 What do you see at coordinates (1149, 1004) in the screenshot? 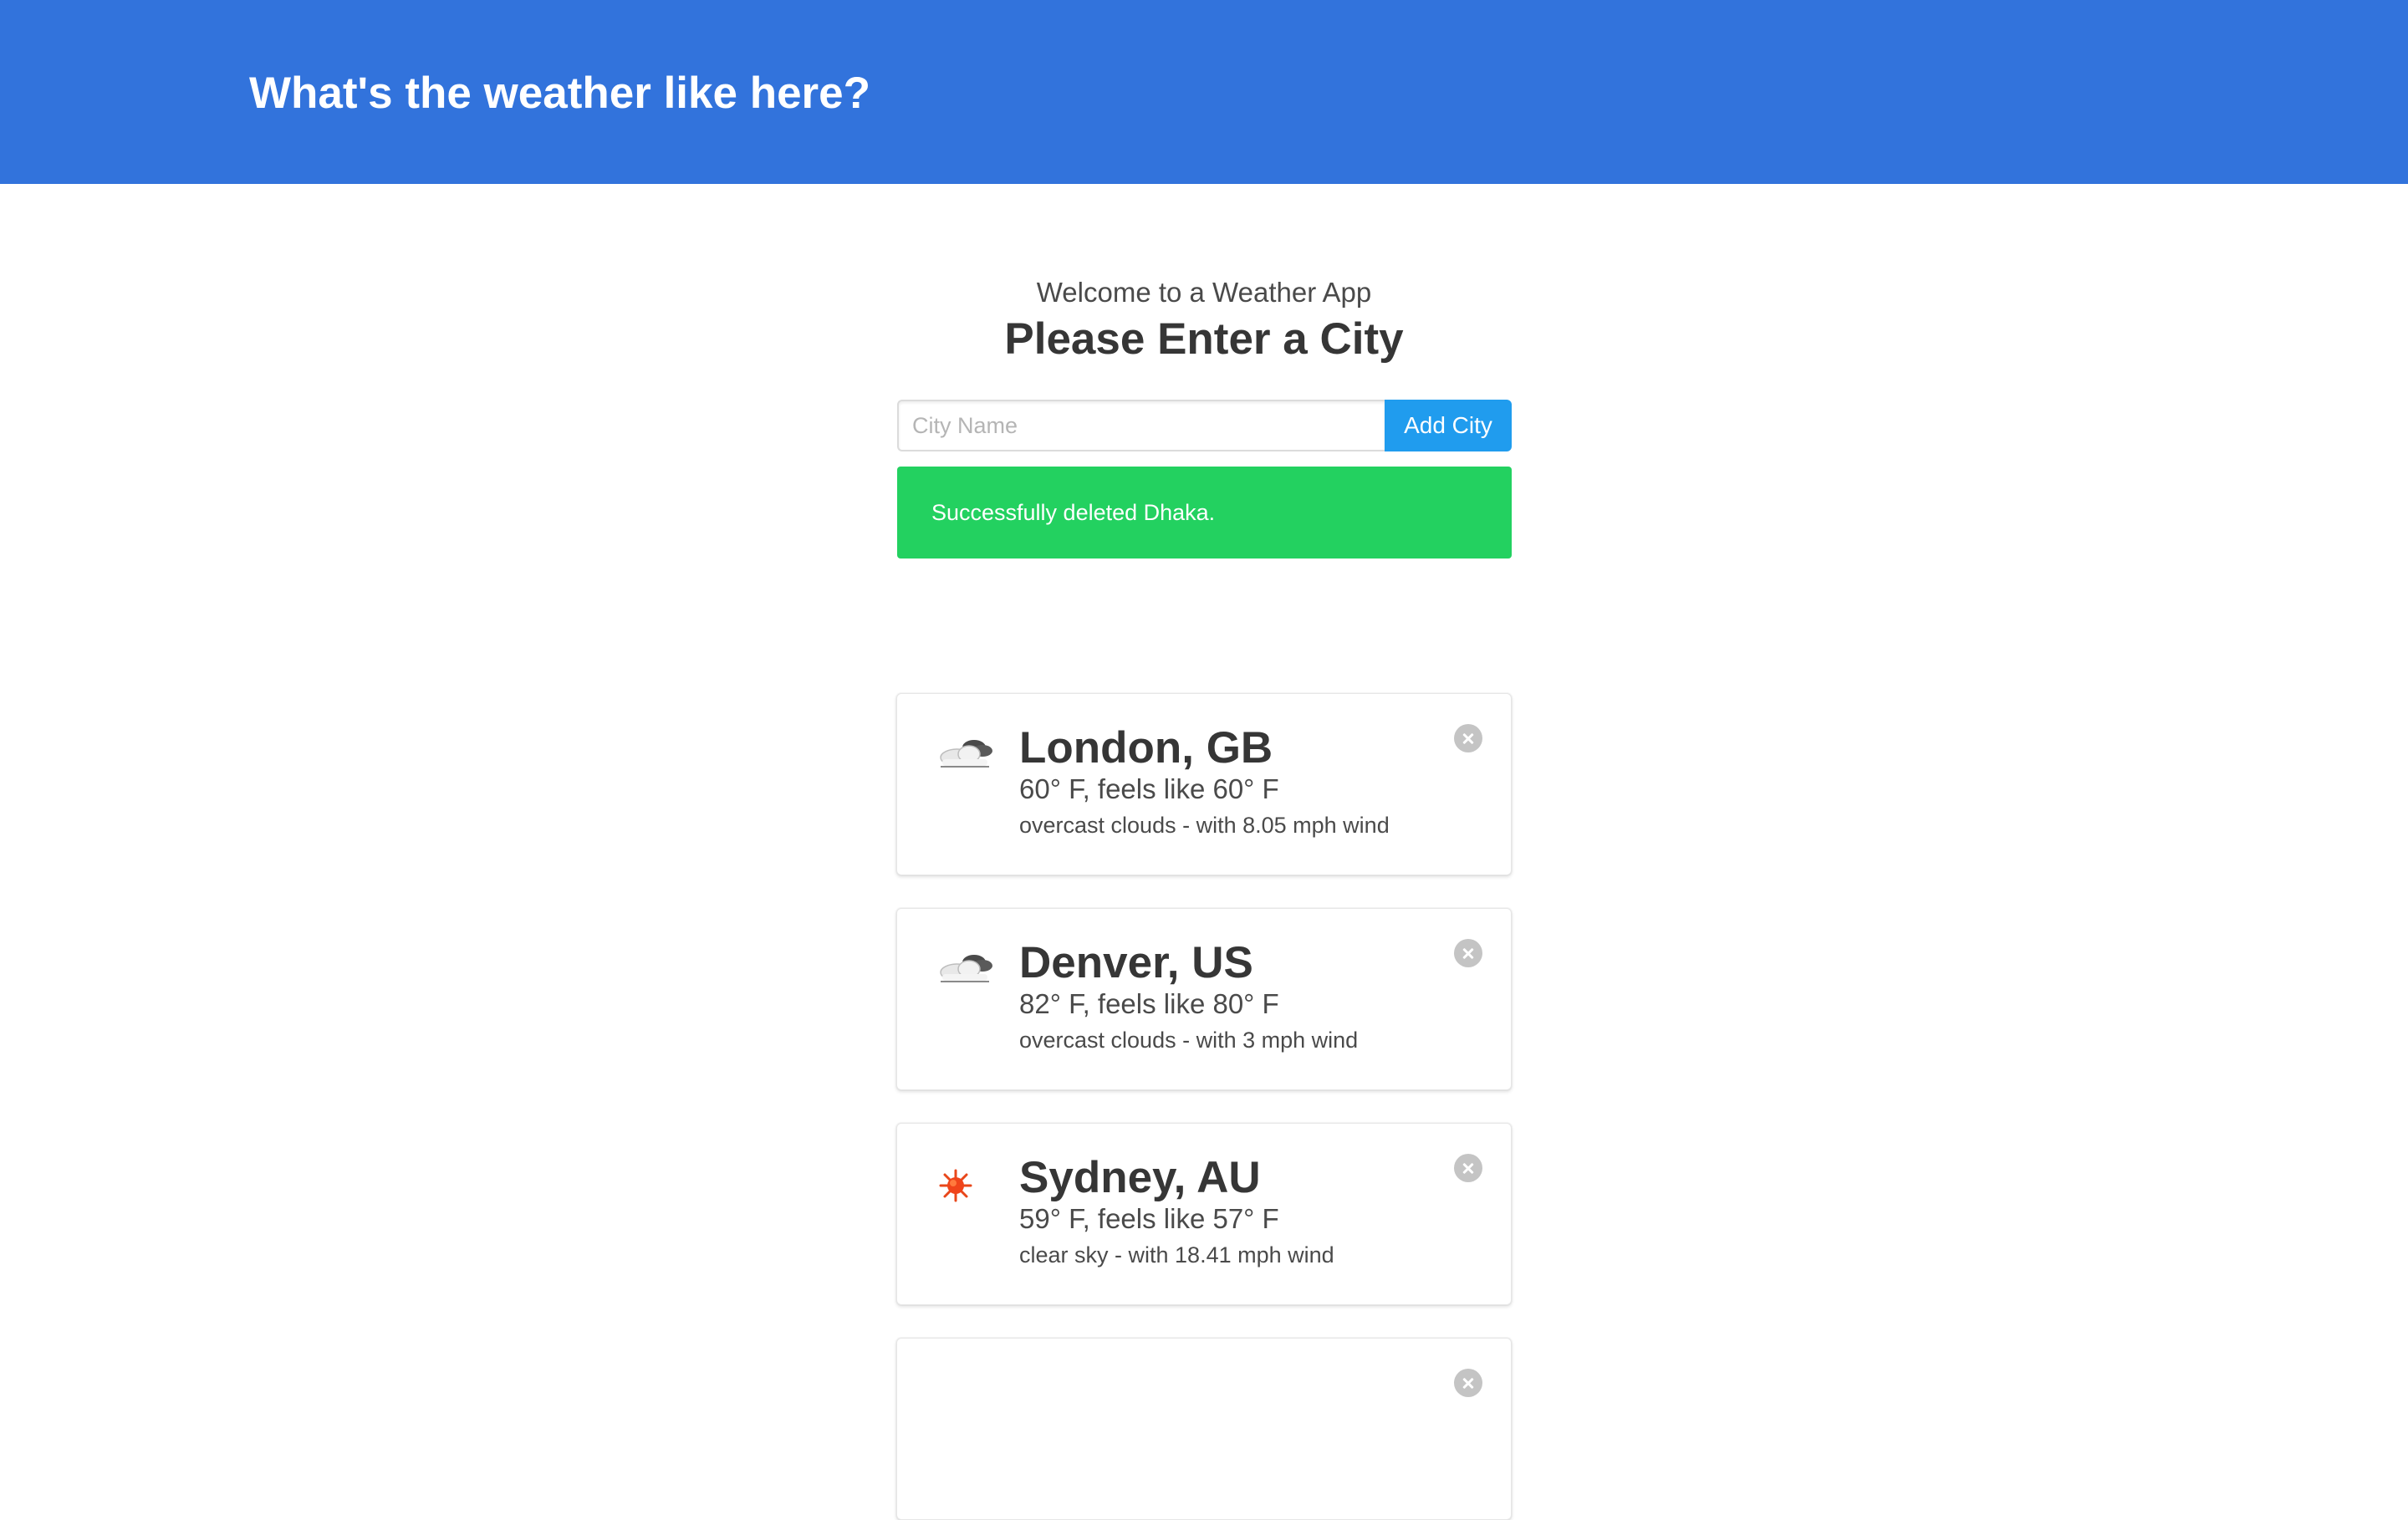
I see `temperature: 82° F, feels like 80° F` at bounding box center [1149, 1004].